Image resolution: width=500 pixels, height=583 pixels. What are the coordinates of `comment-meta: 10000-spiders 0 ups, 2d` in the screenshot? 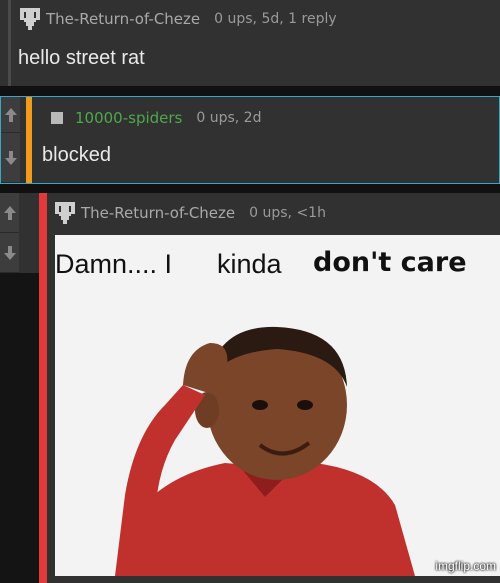 It's located at (156, 118).